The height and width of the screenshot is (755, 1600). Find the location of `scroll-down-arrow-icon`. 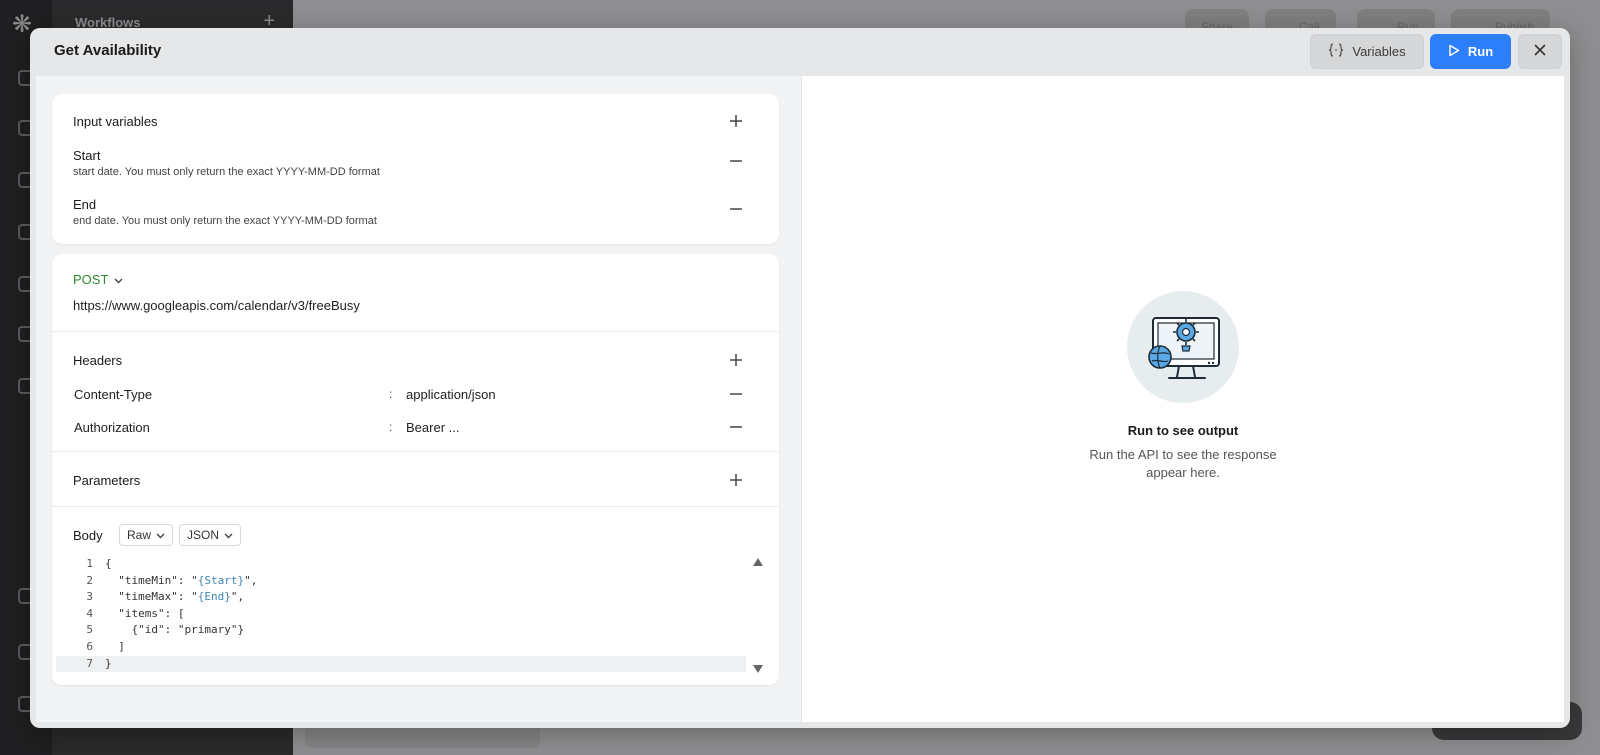

scroll-down-arrow-icon is located at coordinates (758, 667).